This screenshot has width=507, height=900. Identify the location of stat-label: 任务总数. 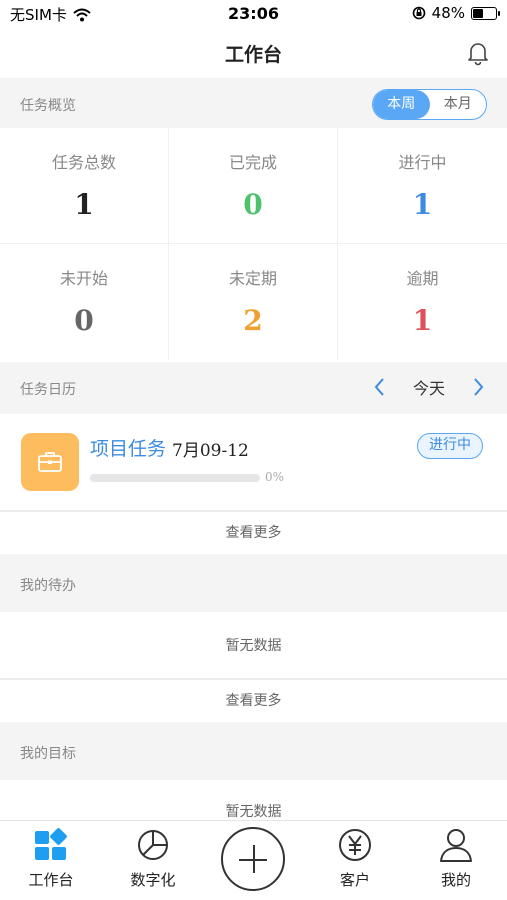
(83, 162).